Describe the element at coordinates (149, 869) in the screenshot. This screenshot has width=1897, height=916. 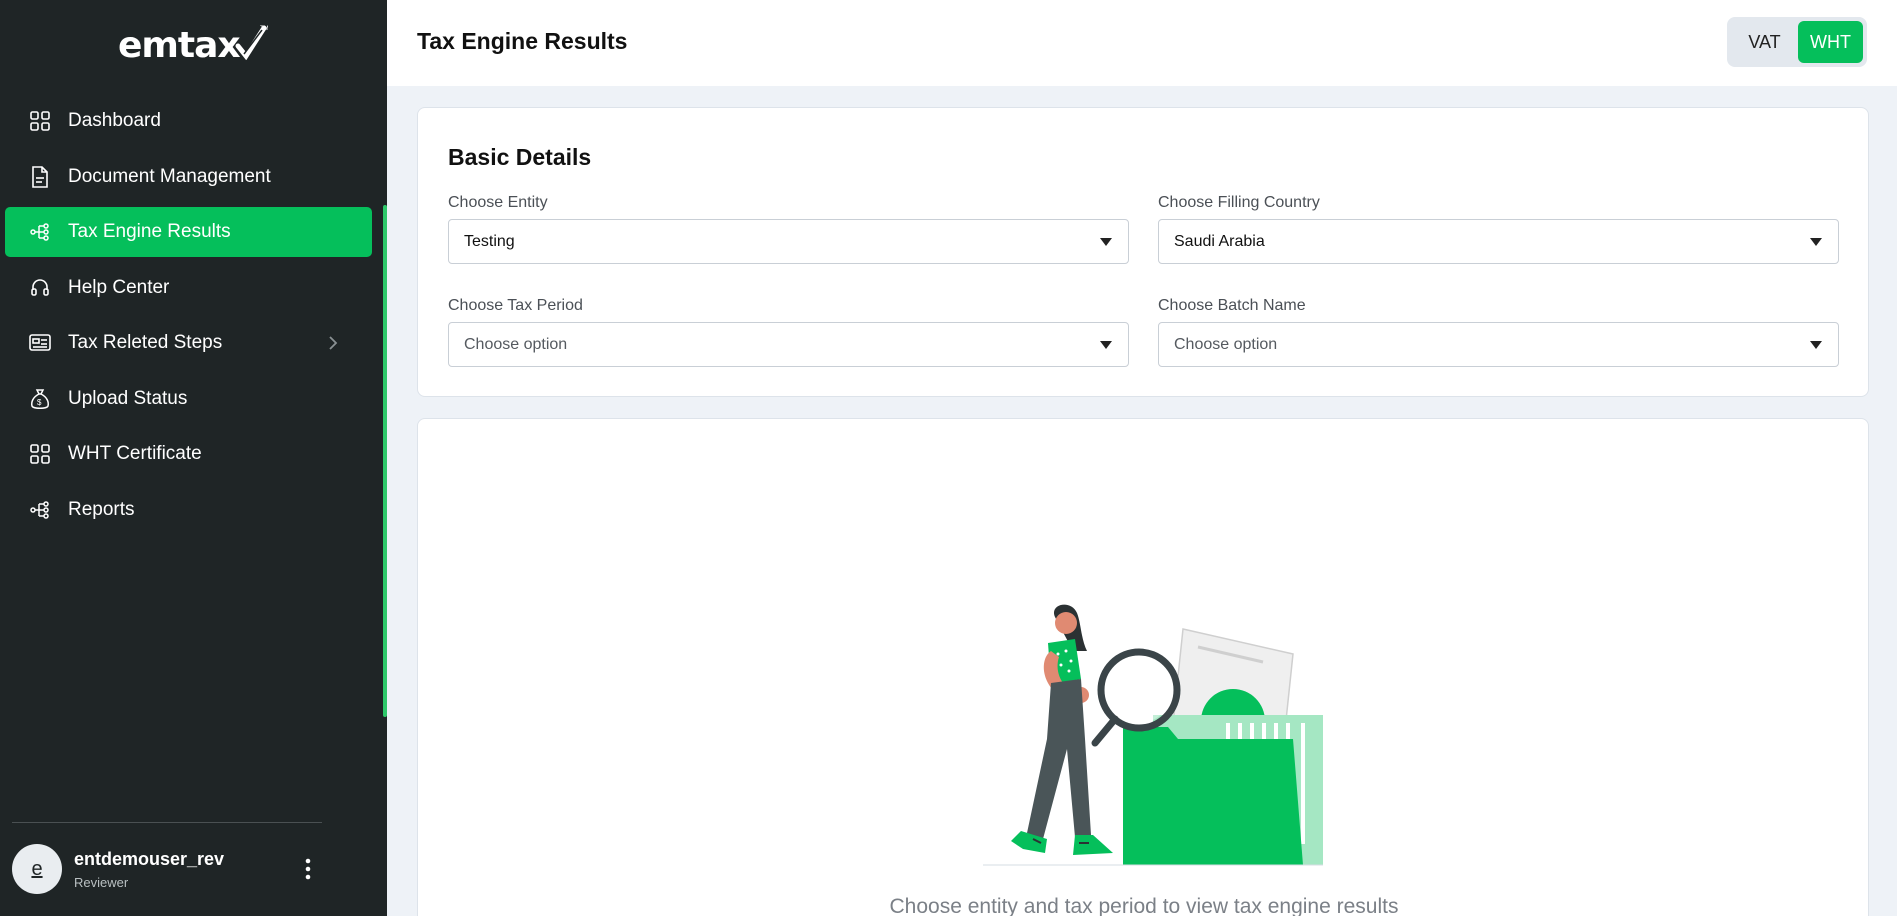
I see `user-info: entdemouser_rev Reviewer` at that location.